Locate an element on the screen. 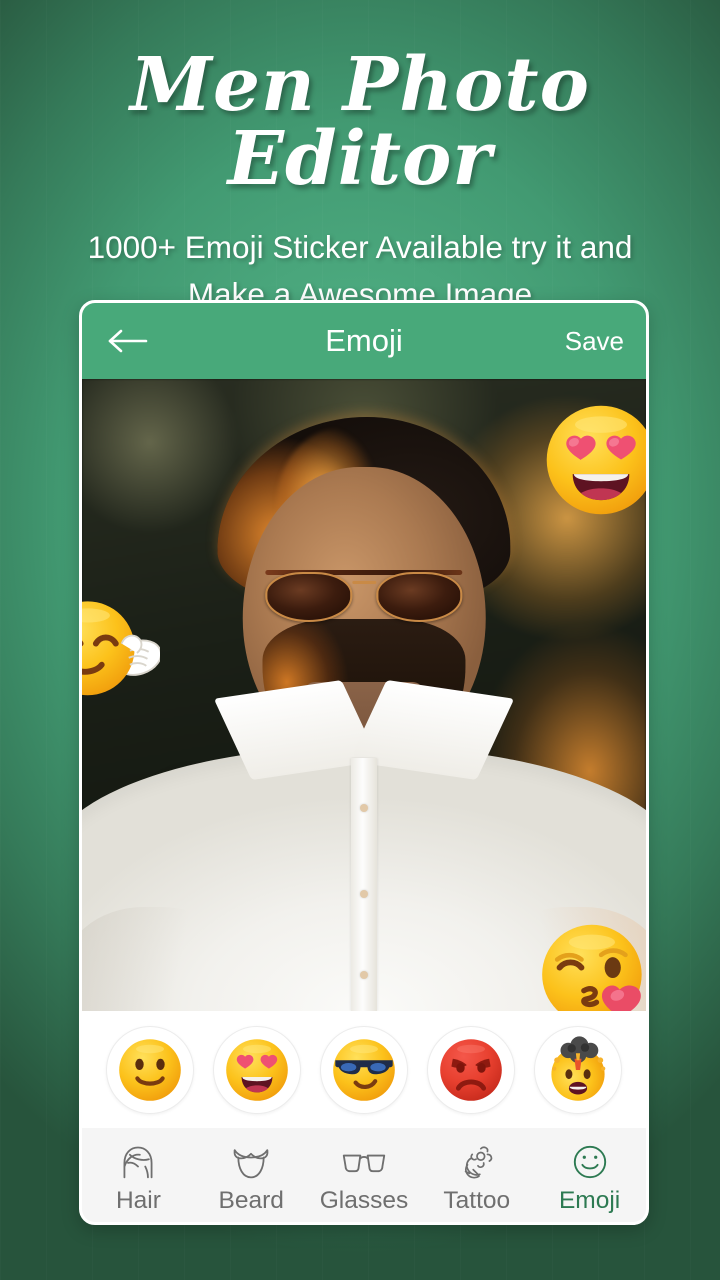  emoji-picker-strip is located at coordinates (364, 1069).